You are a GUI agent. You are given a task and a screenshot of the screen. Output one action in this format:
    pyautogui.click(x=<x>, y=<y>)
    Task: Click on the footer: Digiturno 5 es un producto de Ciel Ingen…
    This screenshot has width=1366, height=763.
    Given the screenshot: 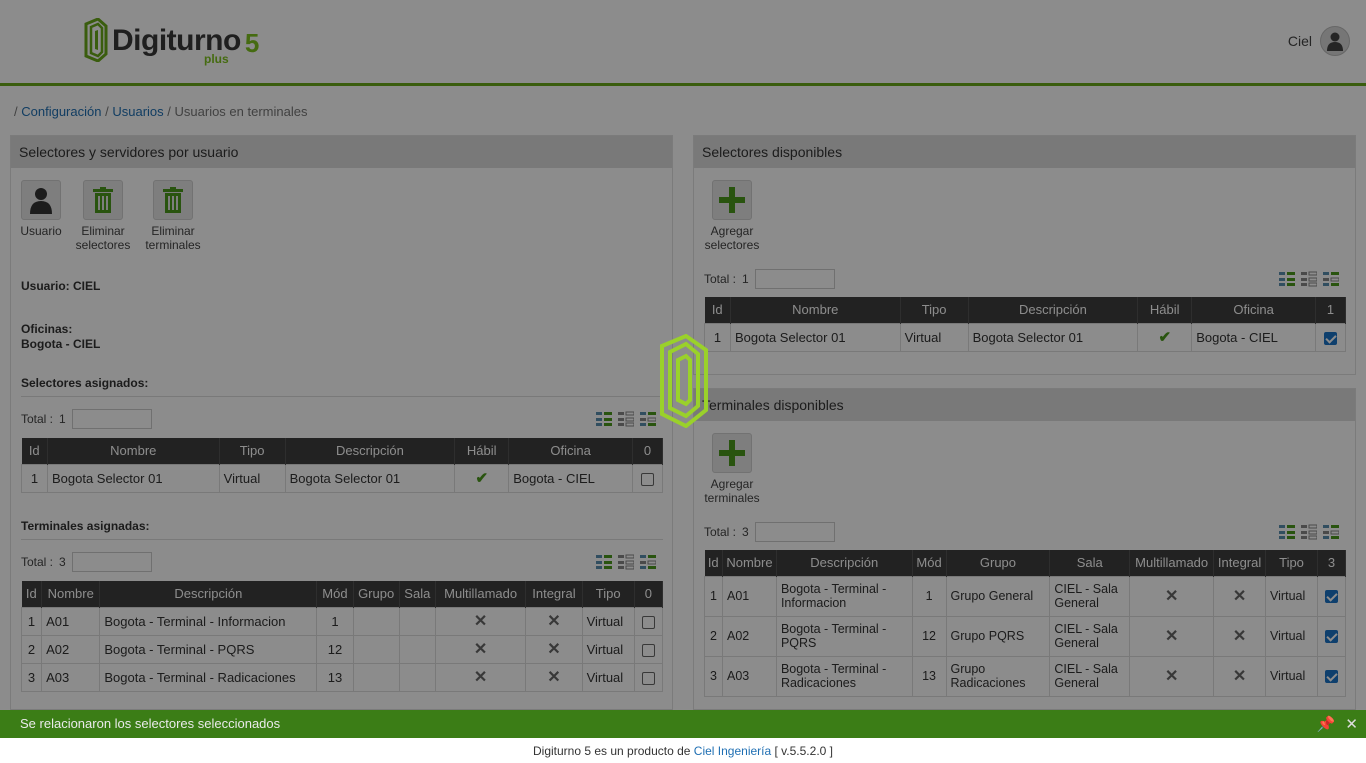 What is the action you would take?
    pyautogui.click(x=683, y=750)
    